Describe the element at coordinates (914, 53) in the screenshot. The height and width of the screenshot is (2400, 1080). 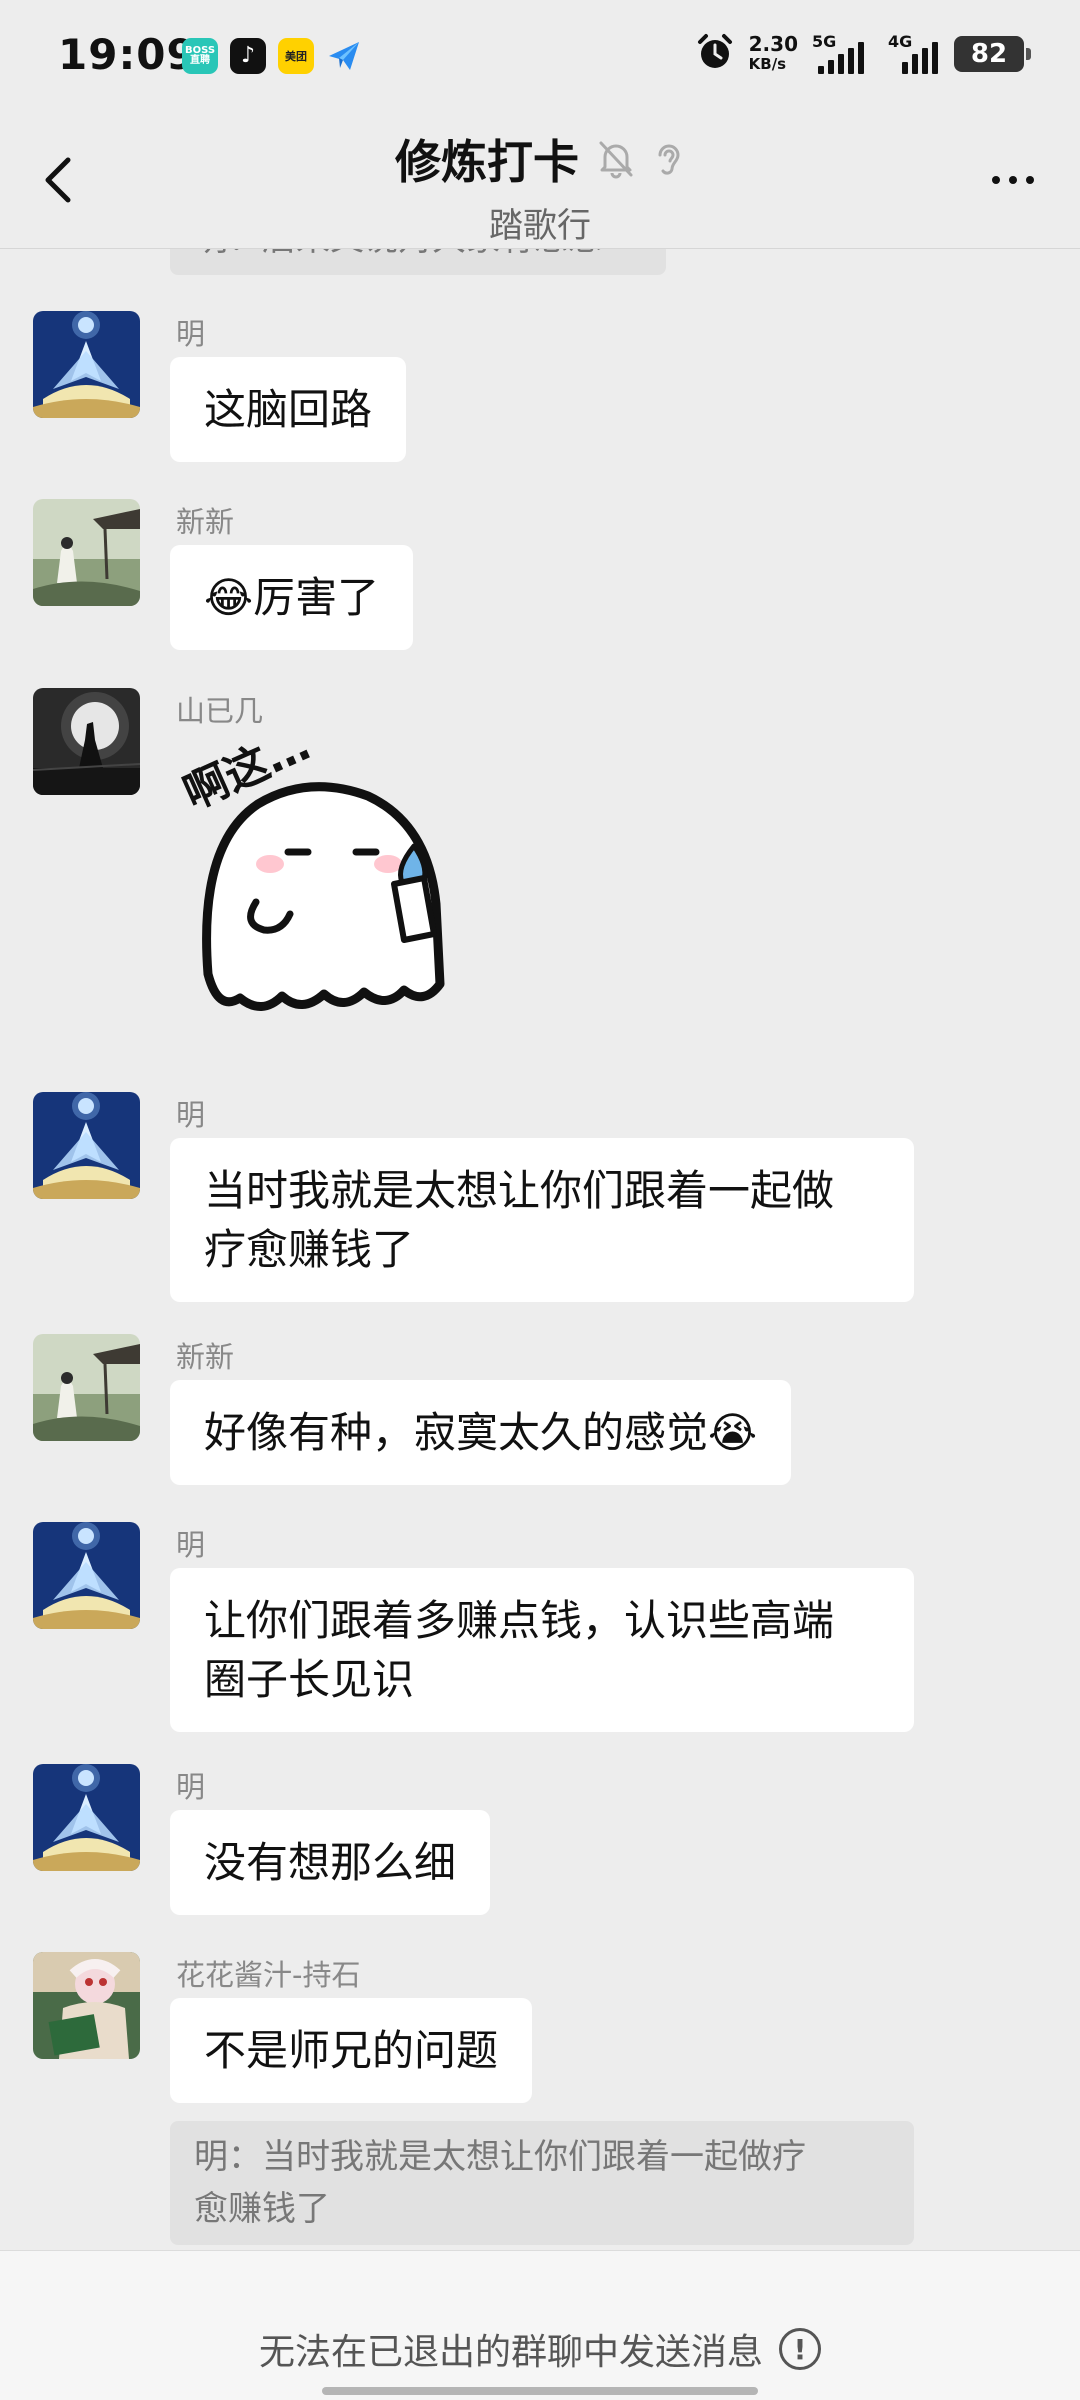
I see `signal-4g-icon: 4G` at that location.